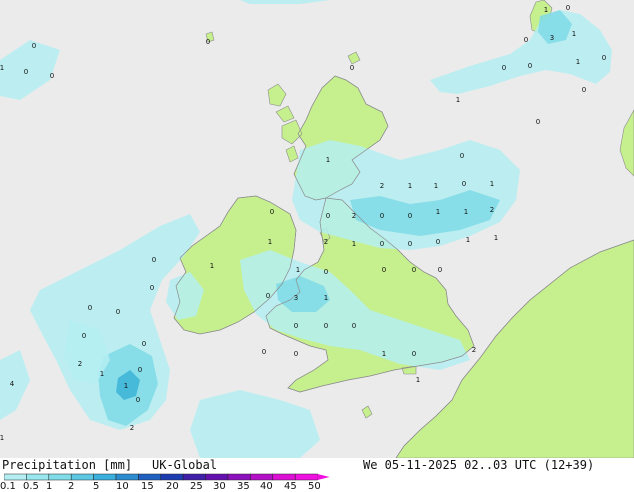 The width and height of the screenshot is (634, 492). I want to click on valid-datetime: We 05-11-2025 02..03 UTC (12+39), so click(479, 465).